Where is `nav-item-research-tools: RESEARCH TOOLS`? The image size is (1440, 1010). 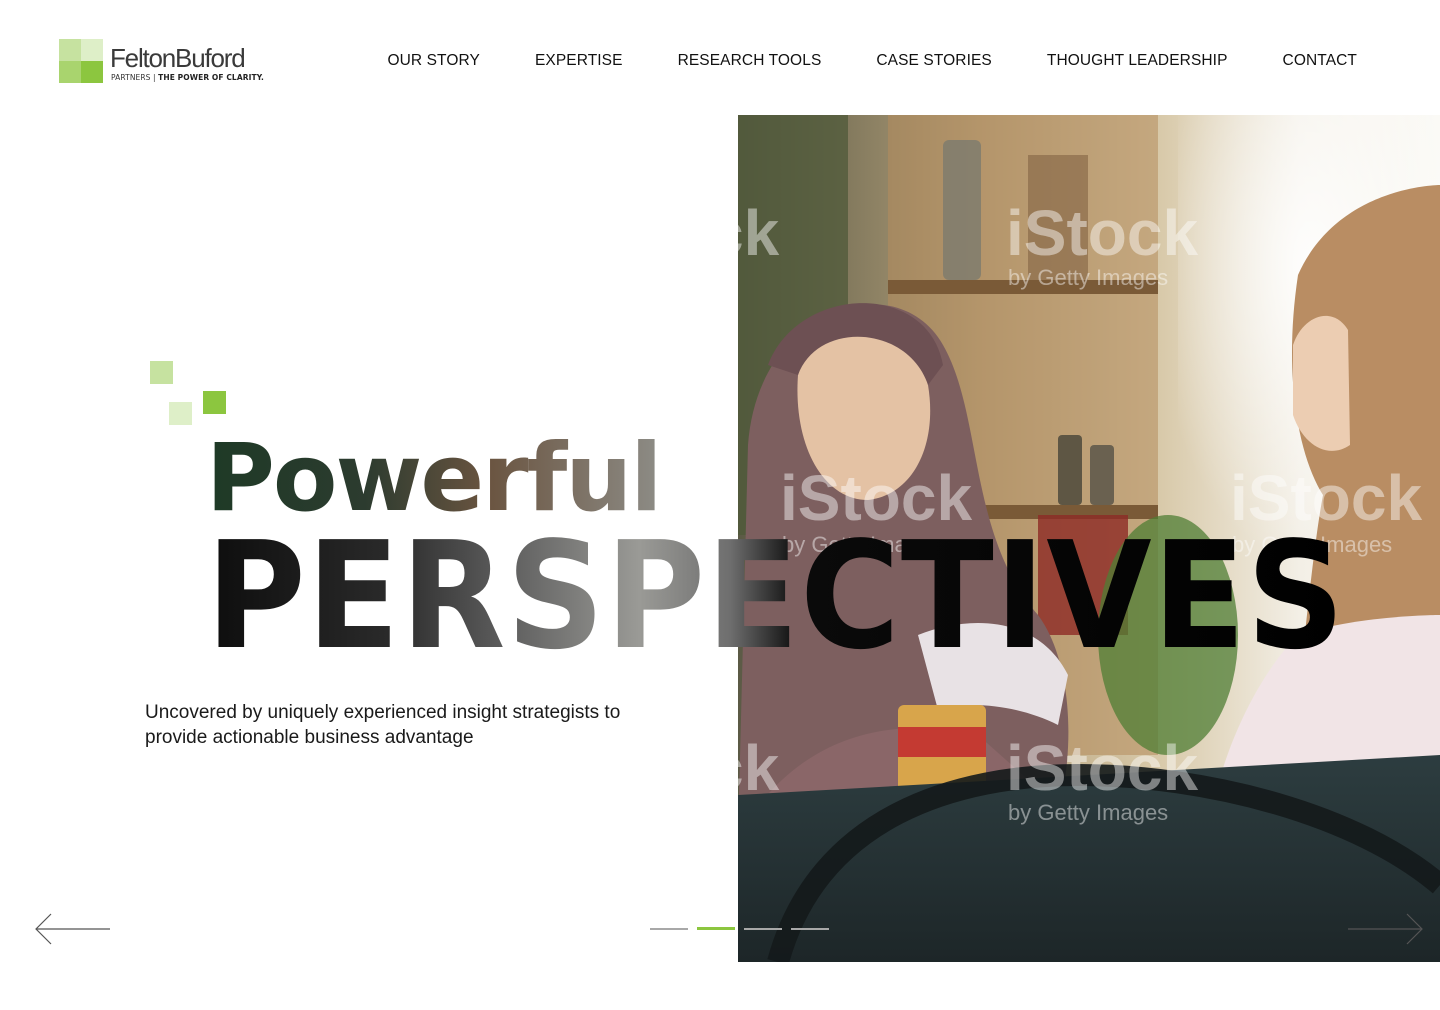 nav-item-research-tools: RESEARCH TOOLS is located at coordinates (750, 61).